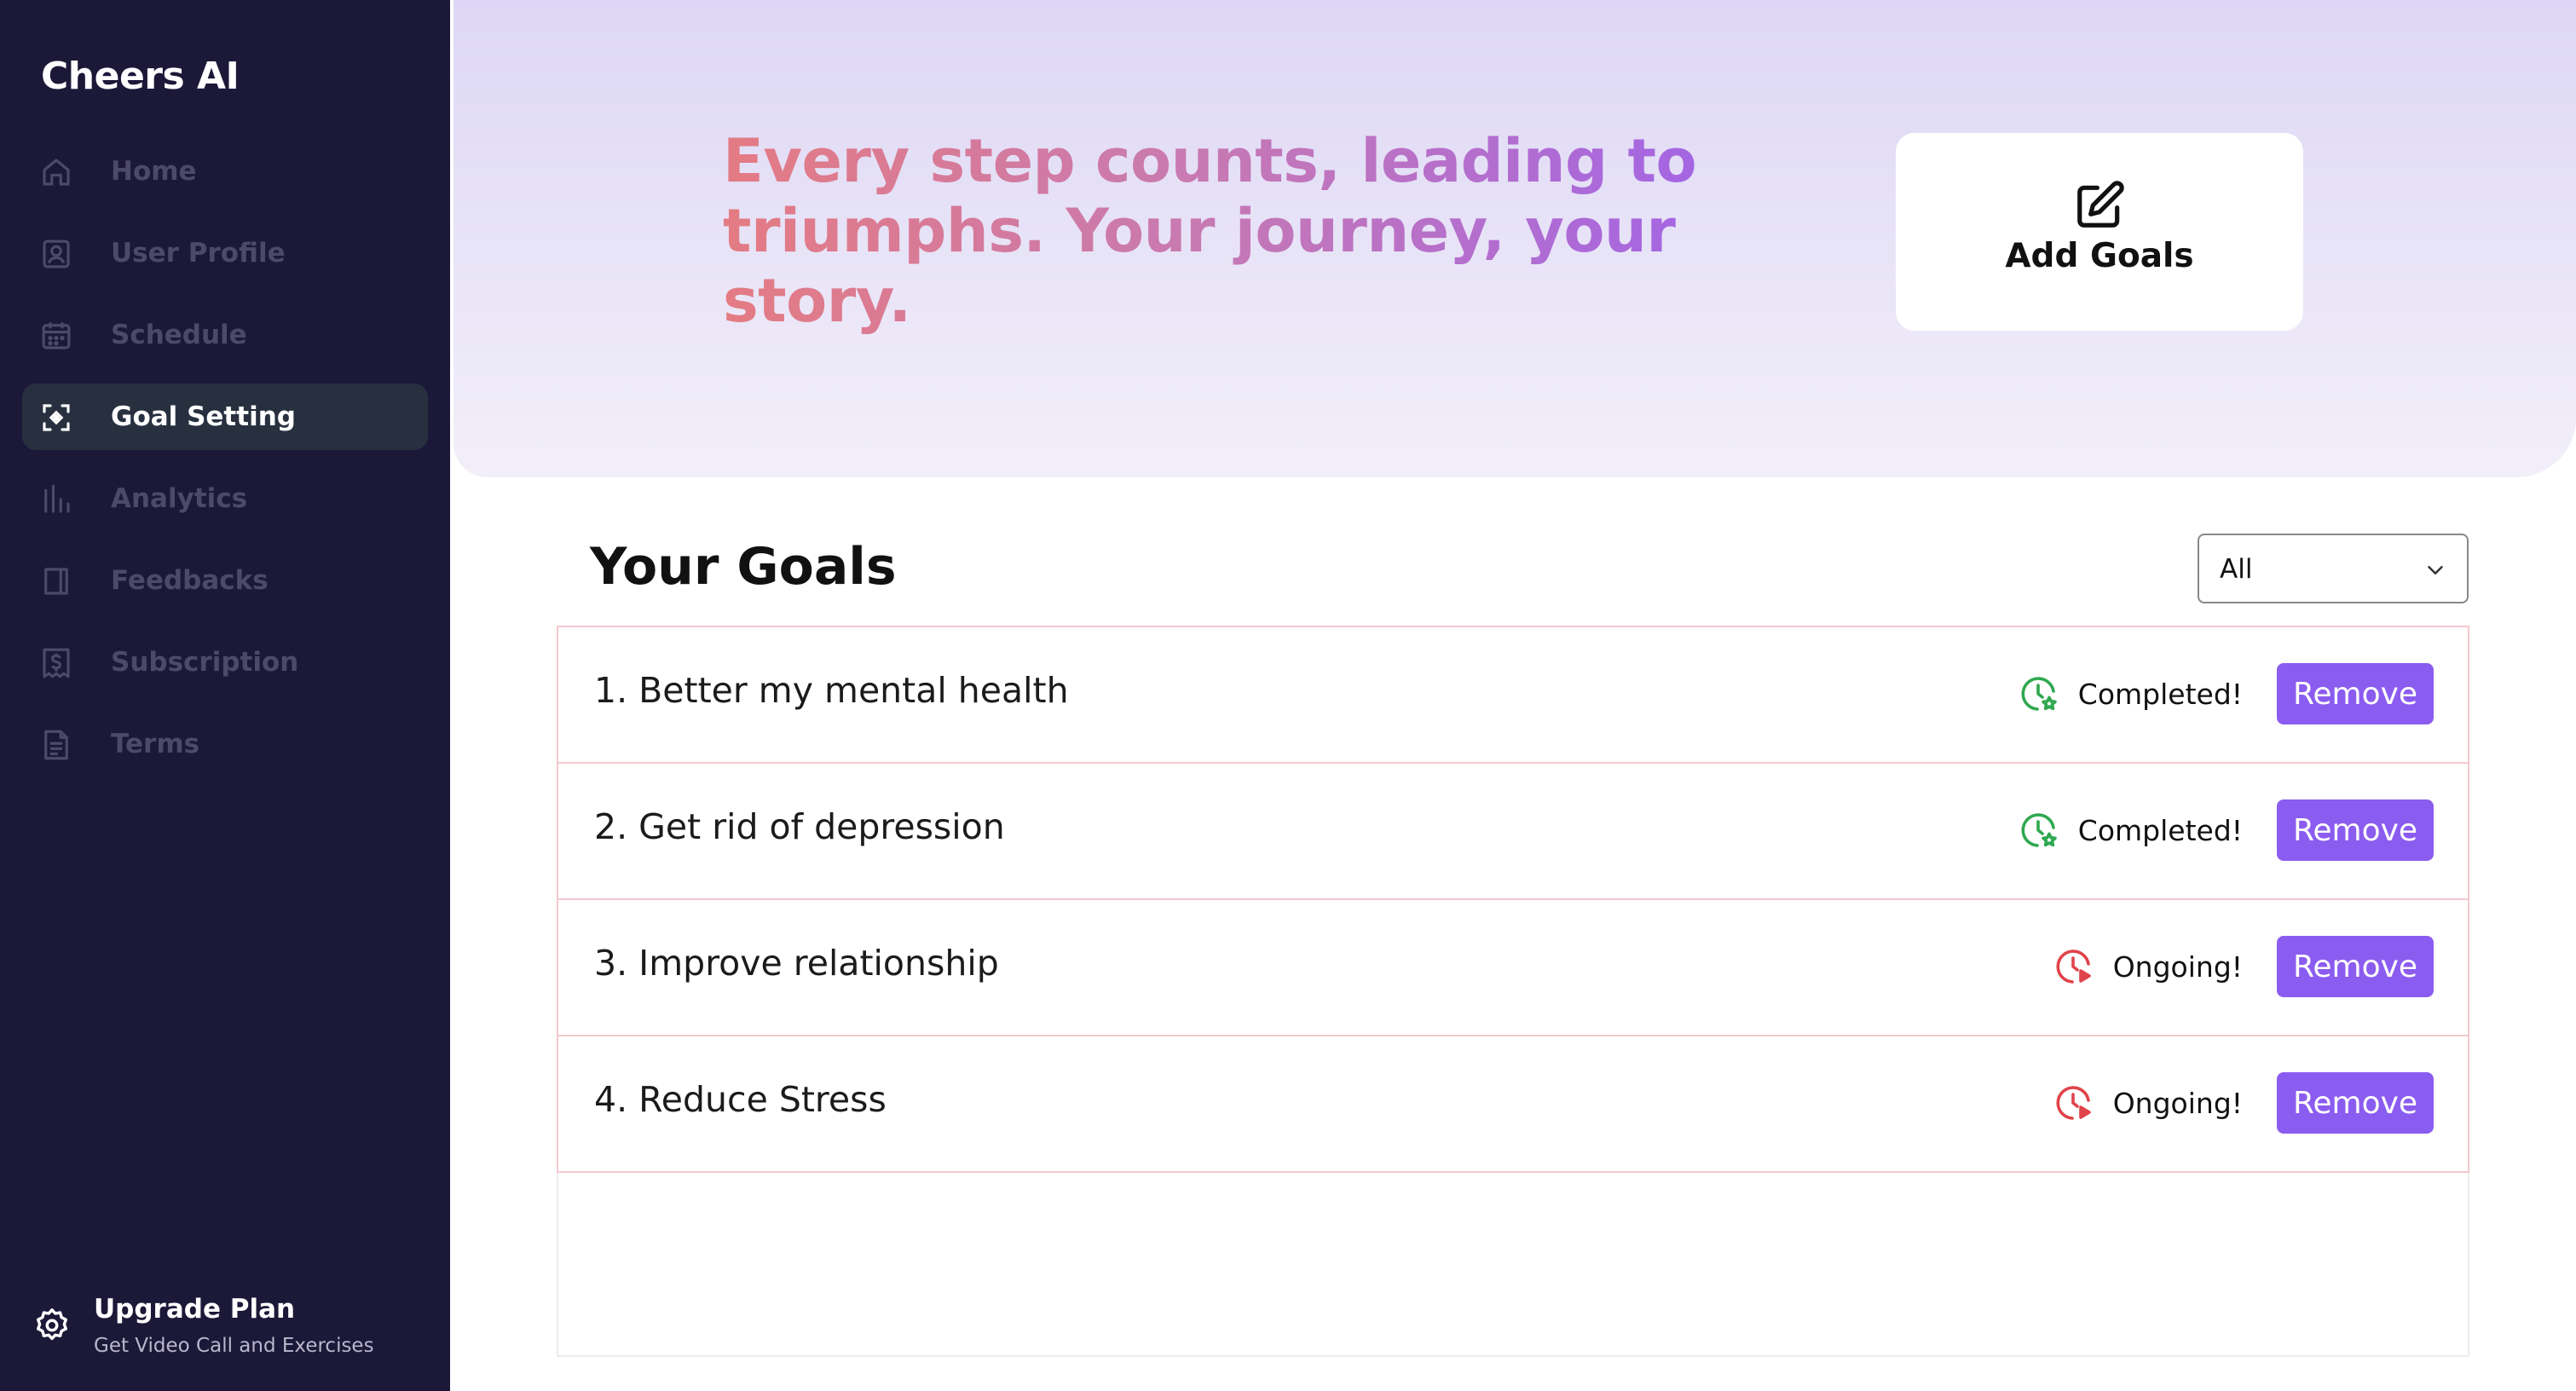 This screenshot has height=1391, width=2576. What do you see at coordinates (2099, 256) in the screenshot?
I see `add-goals-label: Add Goals` at bounding box center [2099, 256].